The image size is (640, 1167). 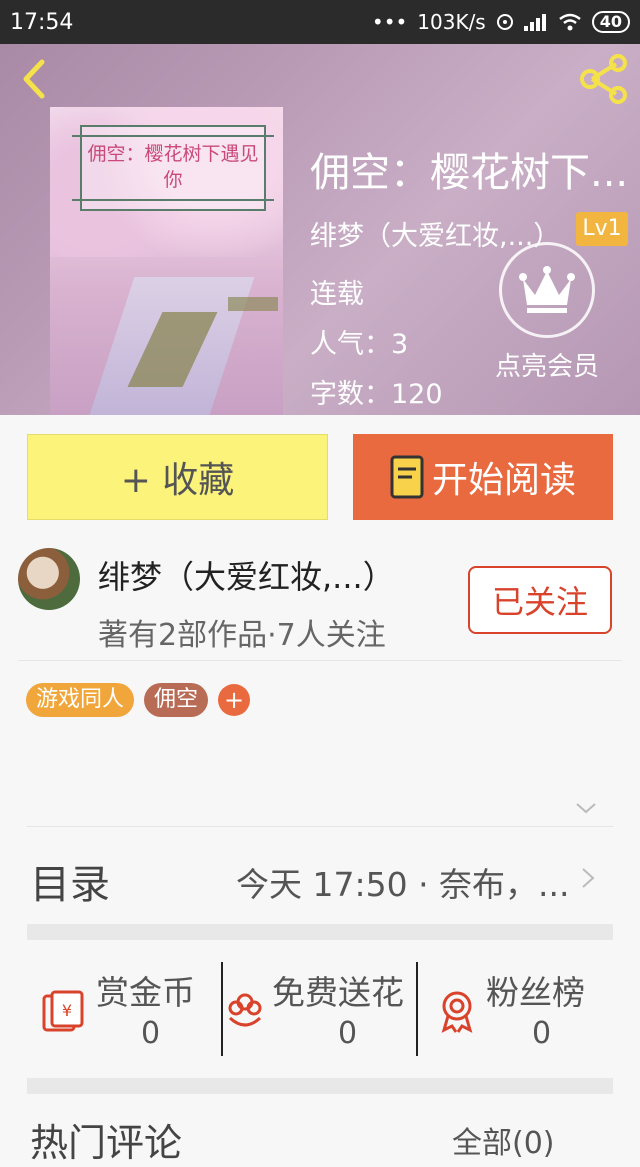 I want to click on signal-icon, so click(x=534, y=22).